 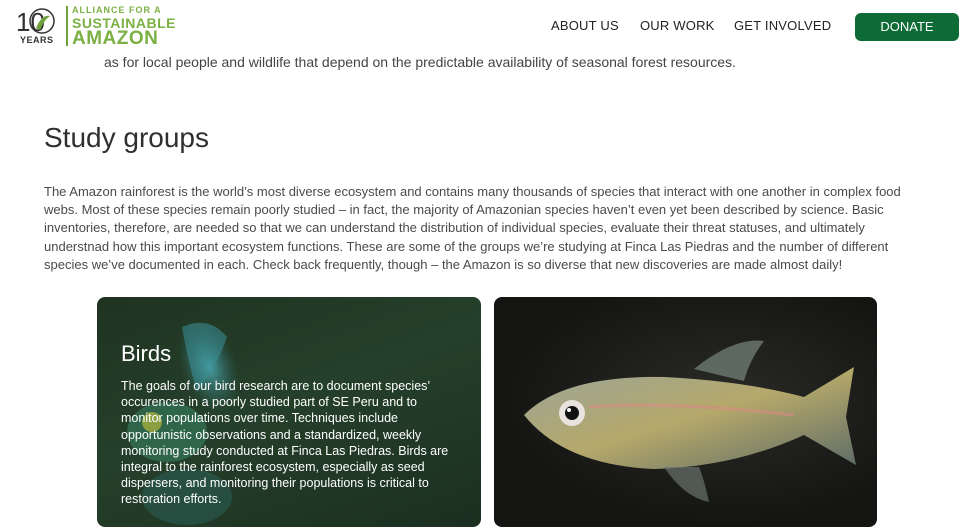 What do you see at coordinates (115, 38) in the screenshot?
I see `logo-line3: AMAZON` at bounding box center [115, 38].